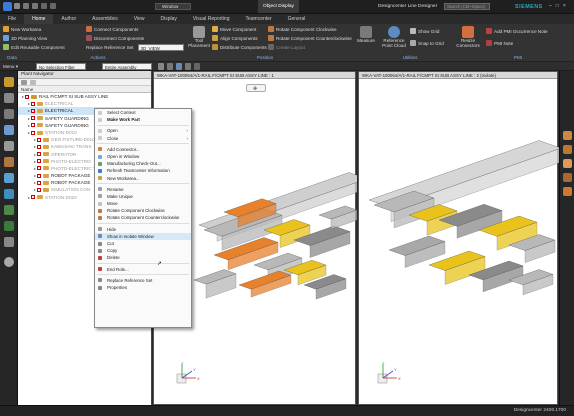 The height and width of the screenshot is (416, 574). Describe the element at coordinates (297, 19) in the screenshot. I see `tab-general: General` at that location.